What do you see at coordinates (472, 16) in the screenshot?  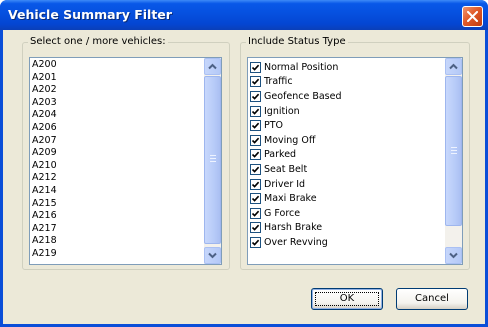 I see `close-button` at bounding box center [472, 16].